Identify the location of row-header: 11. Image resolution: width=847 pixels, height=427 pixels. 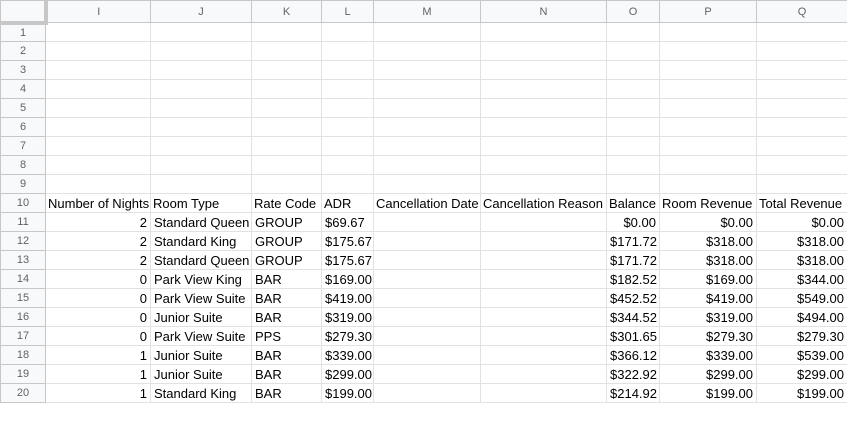
(23, 222).